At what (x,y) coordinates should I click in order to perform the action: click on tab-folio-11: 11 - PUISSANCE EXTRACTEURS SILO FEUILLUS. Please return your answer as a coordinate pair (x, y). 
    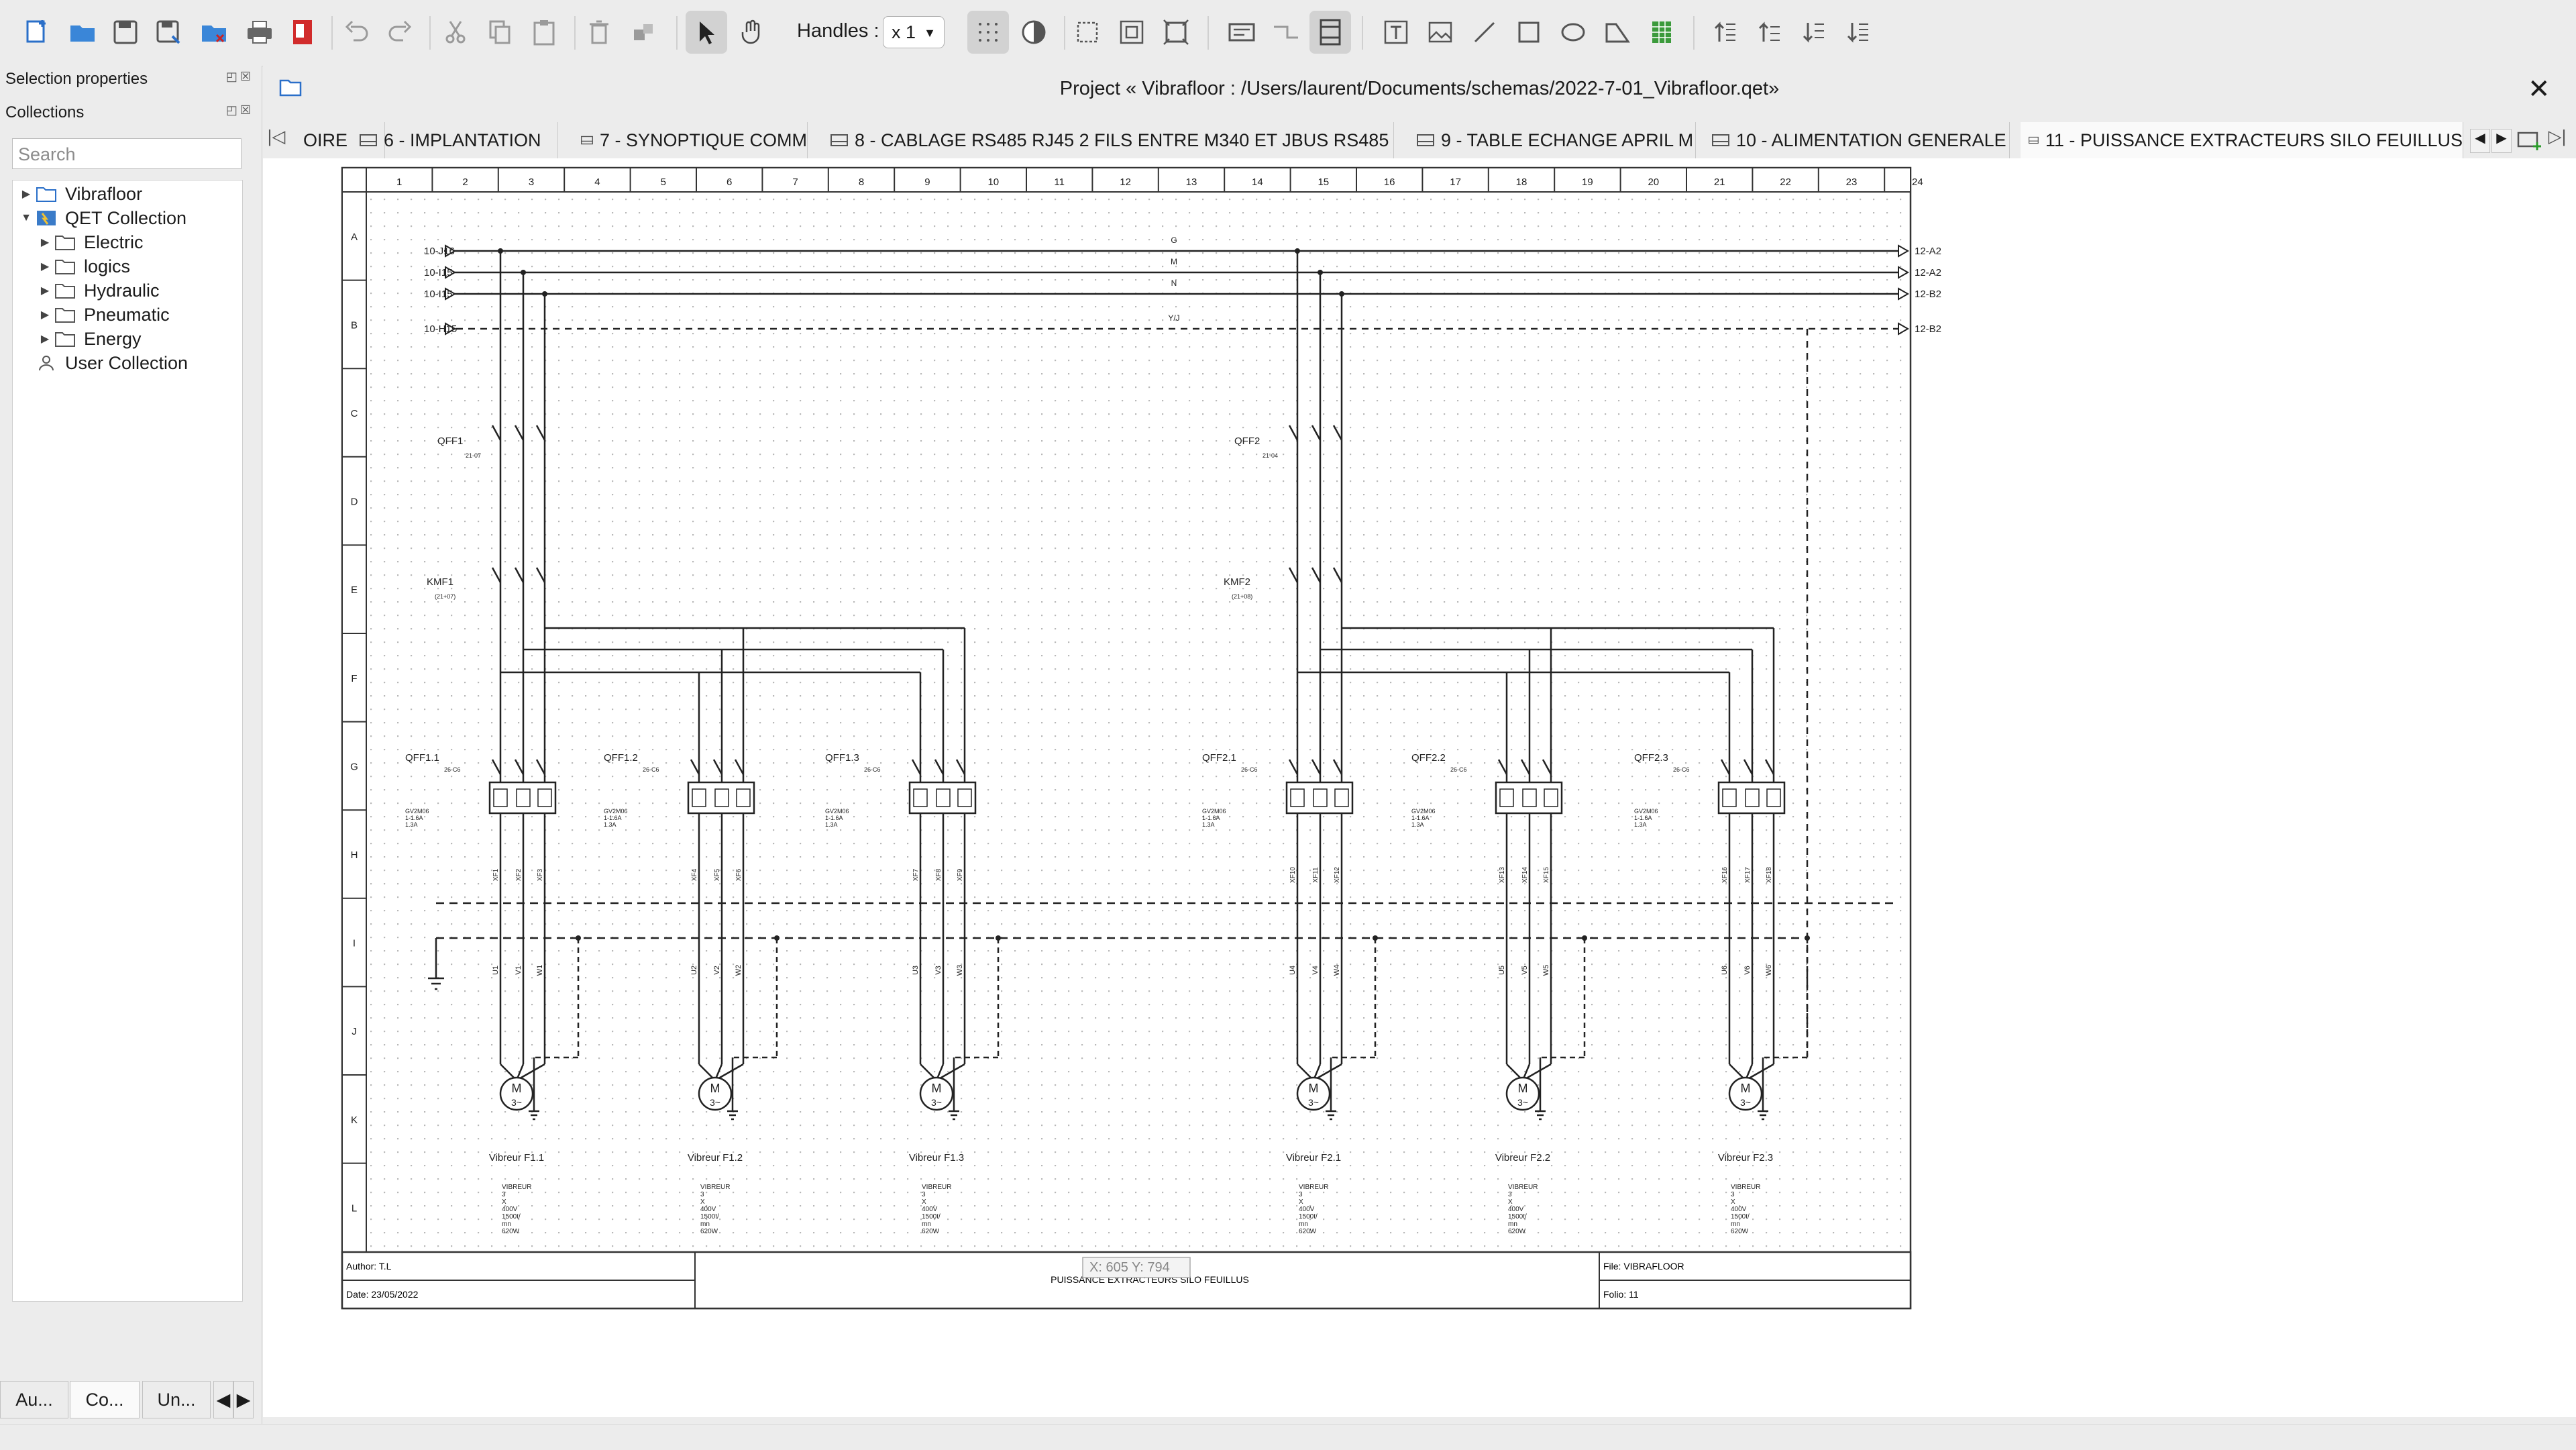
    Looking at the image, I should click on (2242, 140).